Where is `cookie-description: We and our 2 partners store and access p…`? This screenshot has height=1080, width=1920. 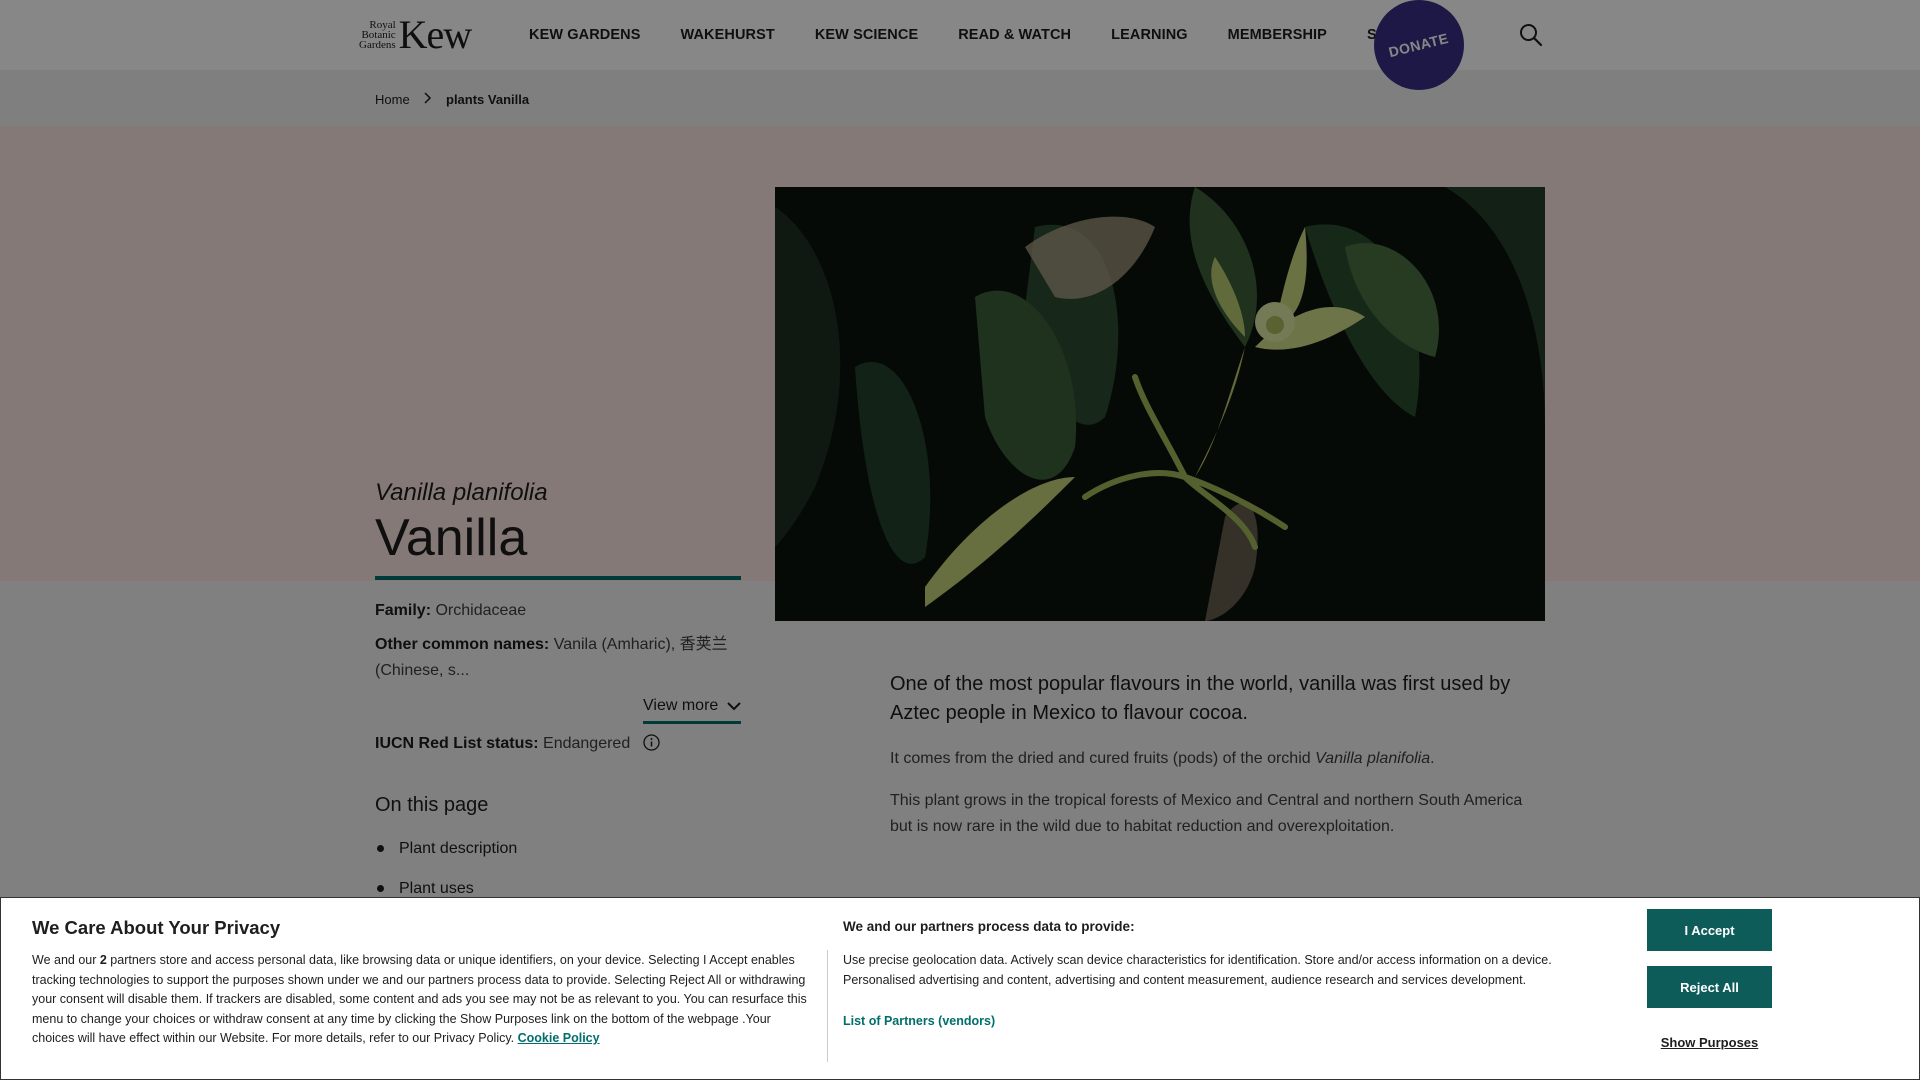 cookie-description: We and our 2 partners store and access p… is located at coordinates (419, 999).